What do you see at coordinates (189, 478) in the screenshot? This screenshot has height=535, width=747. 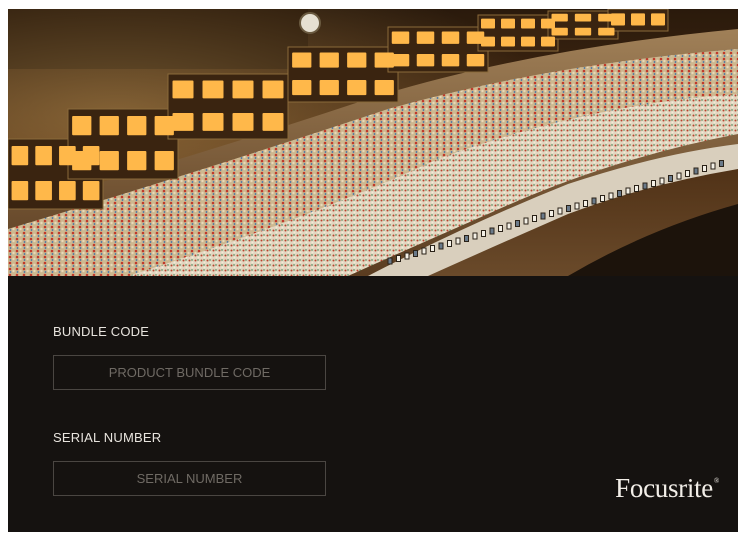 I see `serial-number-input` at bounding box center [189, 478].